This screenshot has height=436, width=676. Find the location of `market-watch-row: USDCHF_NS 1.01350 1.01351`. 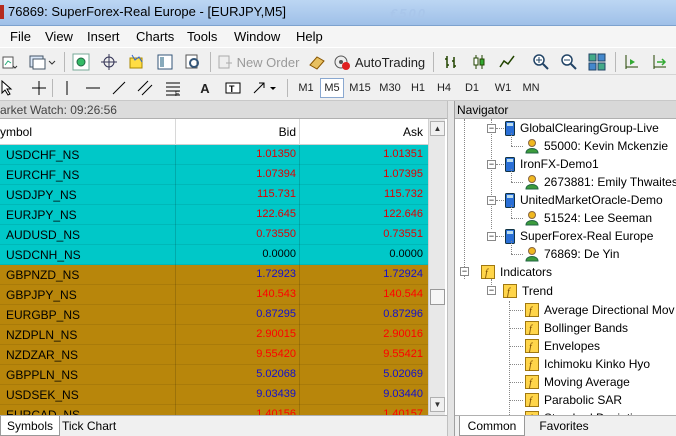

market-watch-row: USDCHF_NS 1.01350 1.01351 is located at coordinates (214, 155).